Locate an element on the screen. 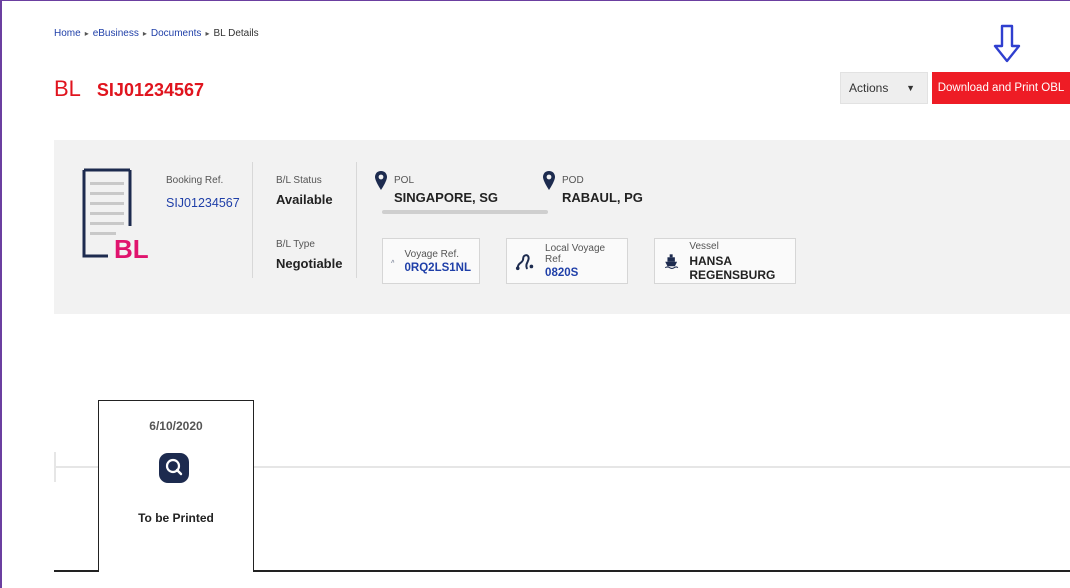  vessel-label: Vessel is located at coordinates (704, 246).